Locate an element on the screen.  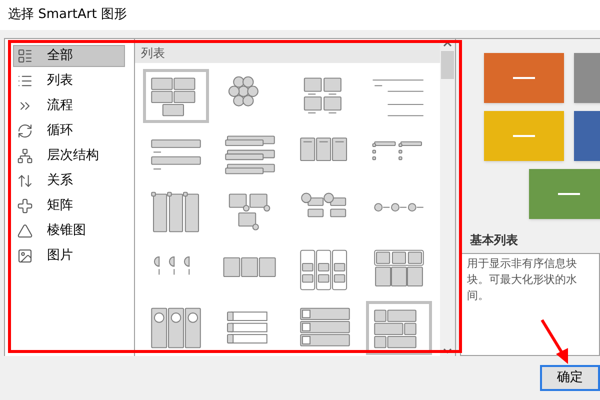
description-text: 间。 is located at coordinates (478, 296).